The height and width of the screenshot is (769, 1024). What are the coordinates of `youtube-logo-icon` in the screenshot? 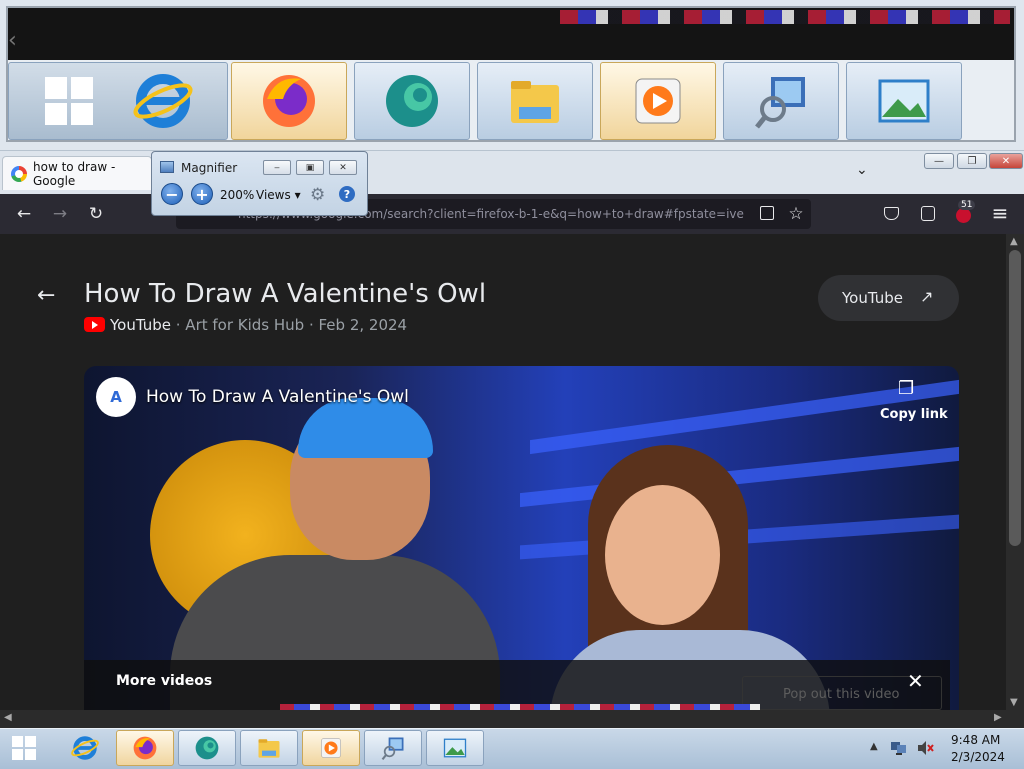 It's located at (94, 324).